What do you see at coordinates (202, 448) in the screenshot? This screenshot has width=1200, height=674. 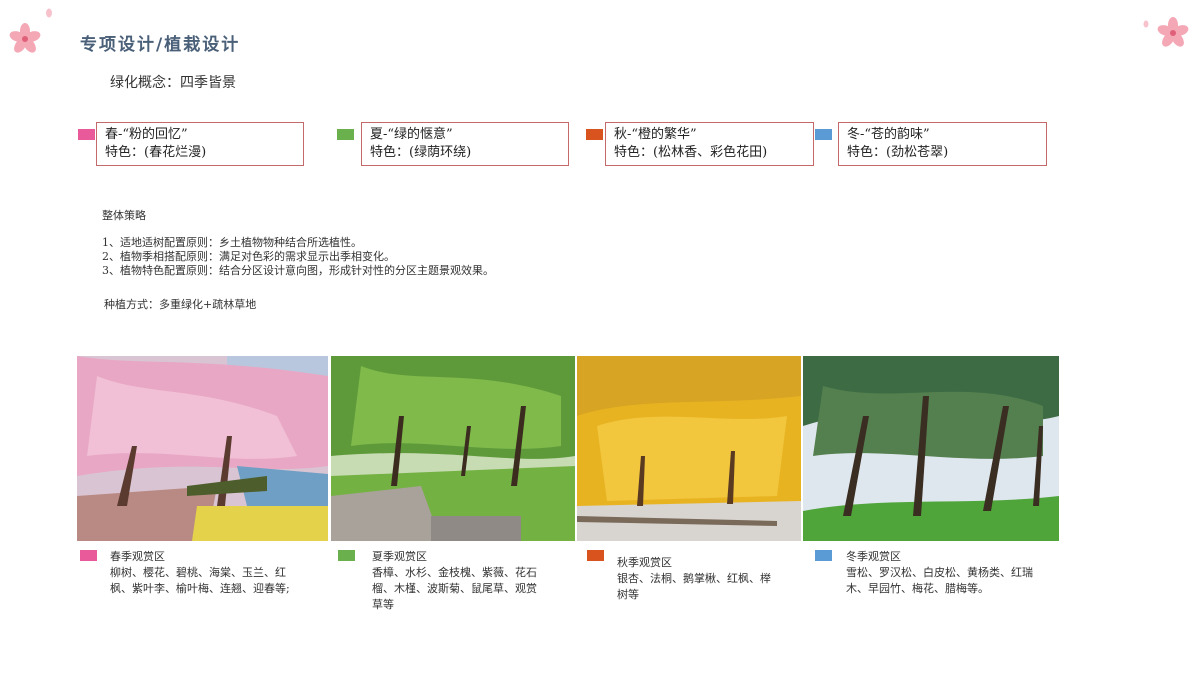 I see `spring-photo` at bounding box center [202, 448].